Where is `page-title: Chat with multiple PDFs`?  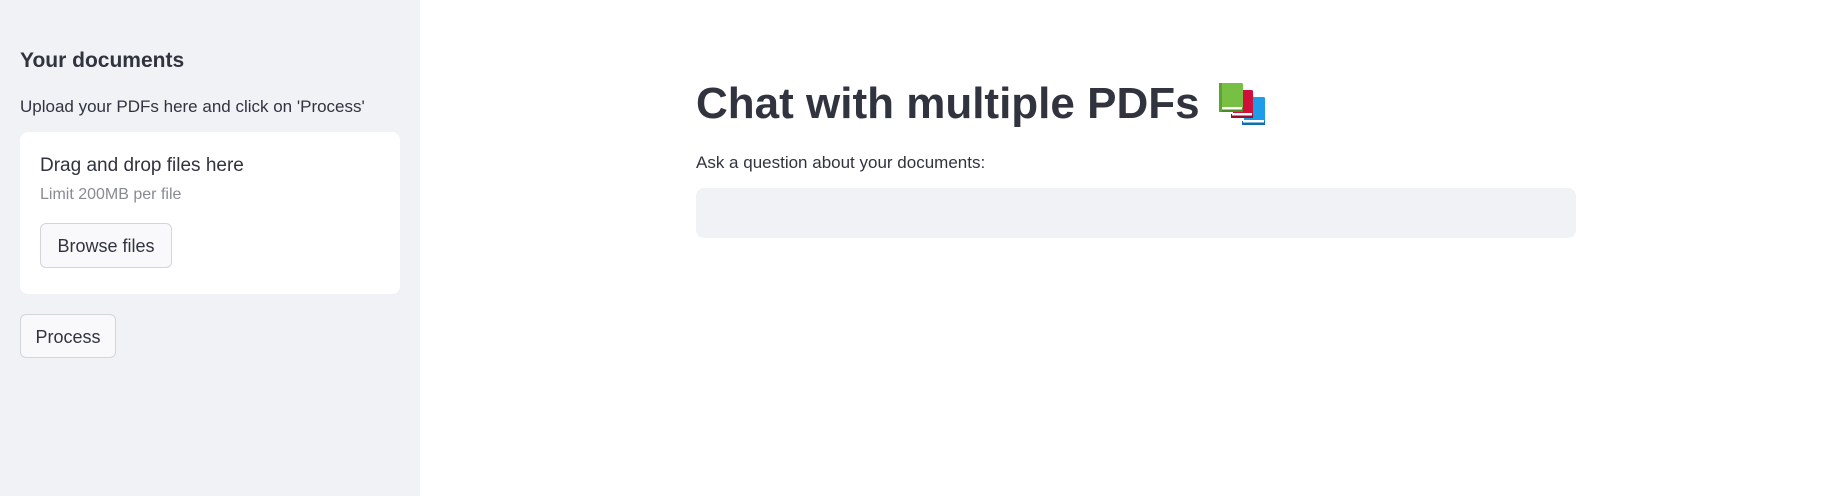 page-title: Chat with multiple PDFs is located at coordinates (948, 103).